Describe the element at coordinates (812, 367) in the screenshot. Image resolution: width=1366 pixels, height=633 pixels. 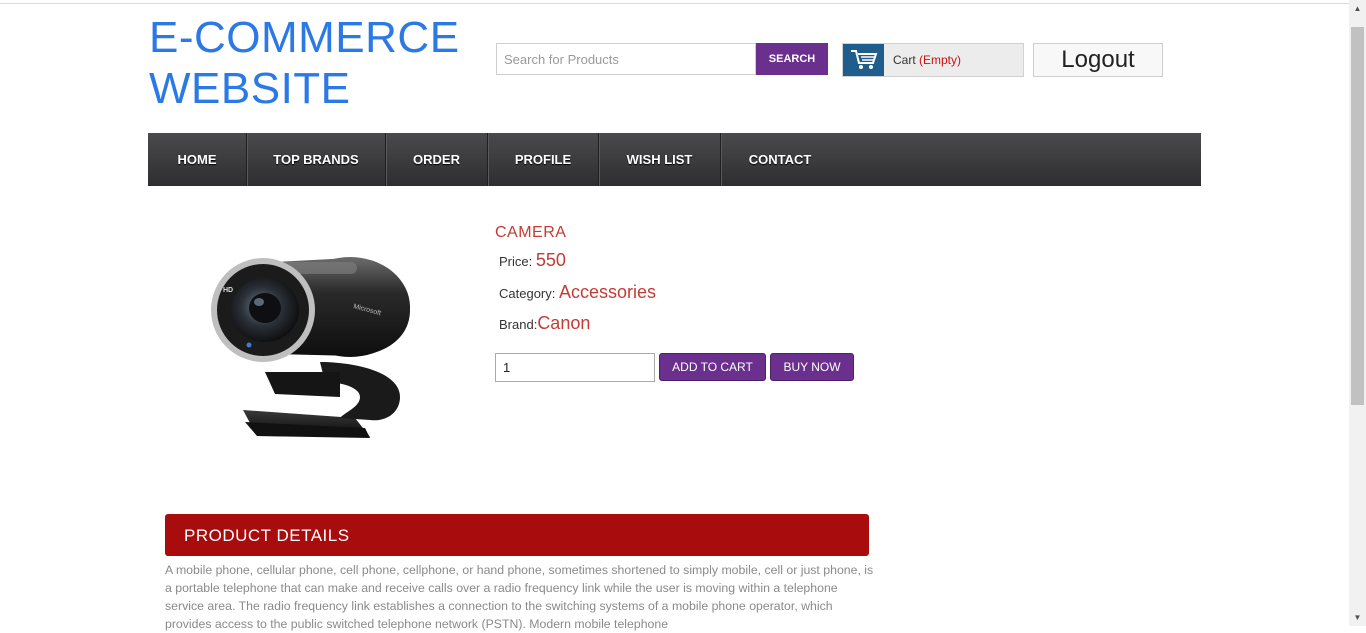
I see `buy-now-button: BUY NOW` at that location.